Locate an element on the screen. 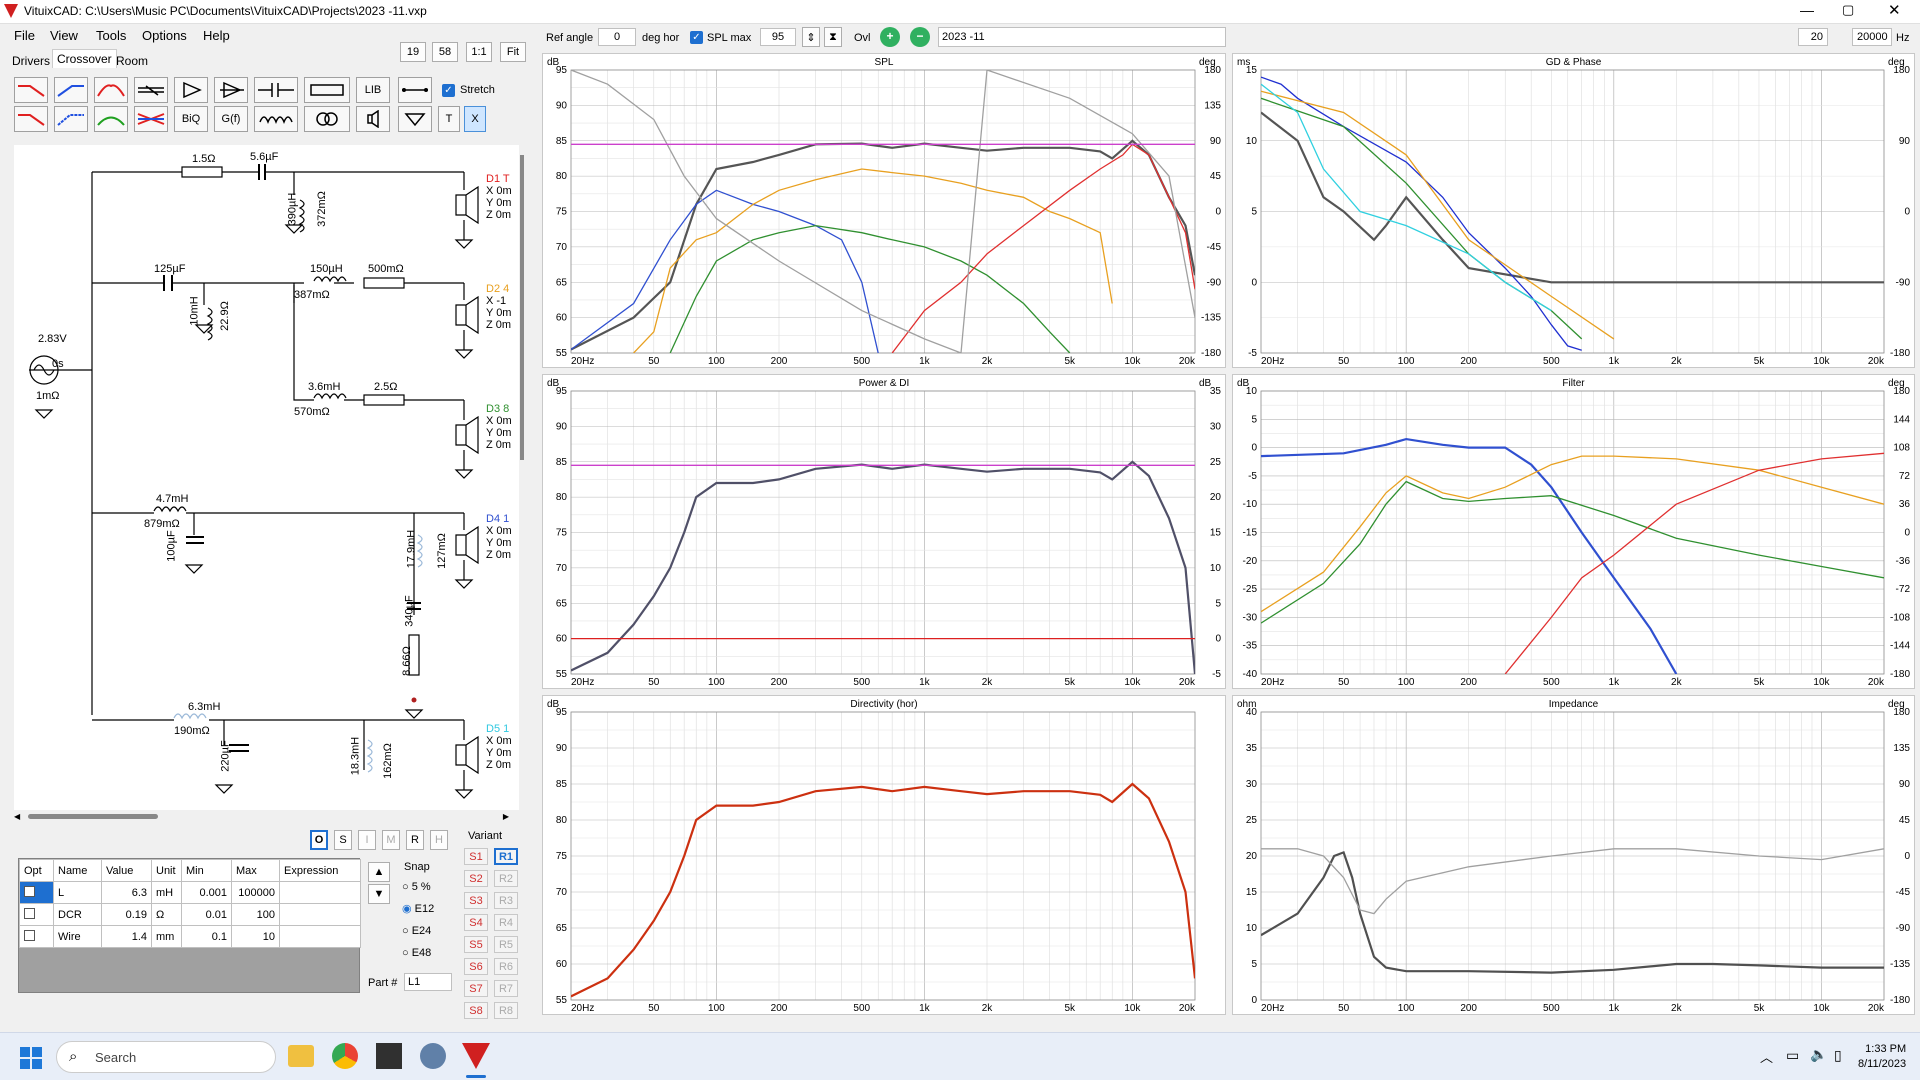  driver-d1: D1 T X 0m Y 0m Z 0m is located at coordinates (499, 197).